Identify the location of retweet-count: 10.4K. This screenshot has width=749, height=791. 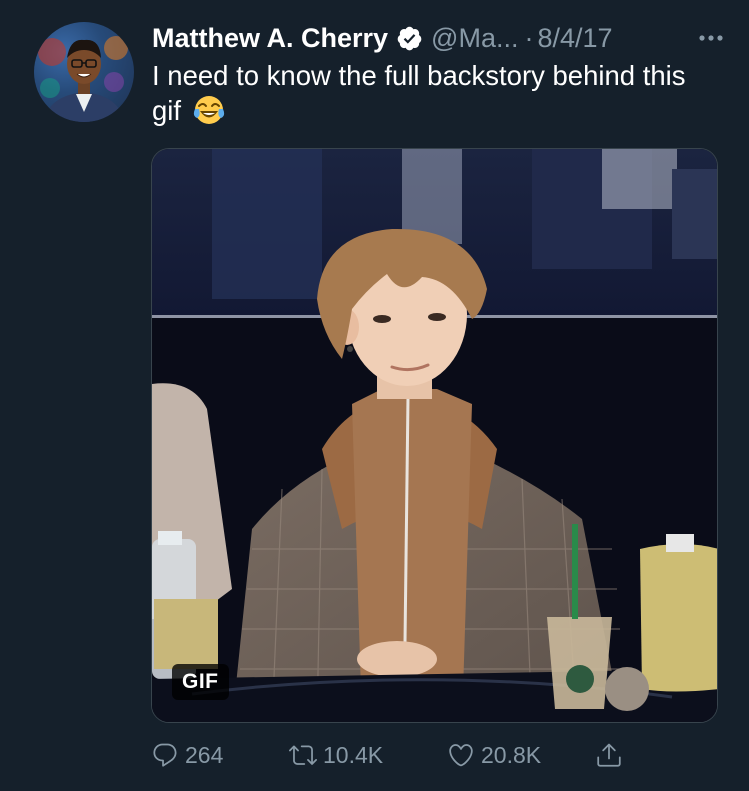
(353, 754).